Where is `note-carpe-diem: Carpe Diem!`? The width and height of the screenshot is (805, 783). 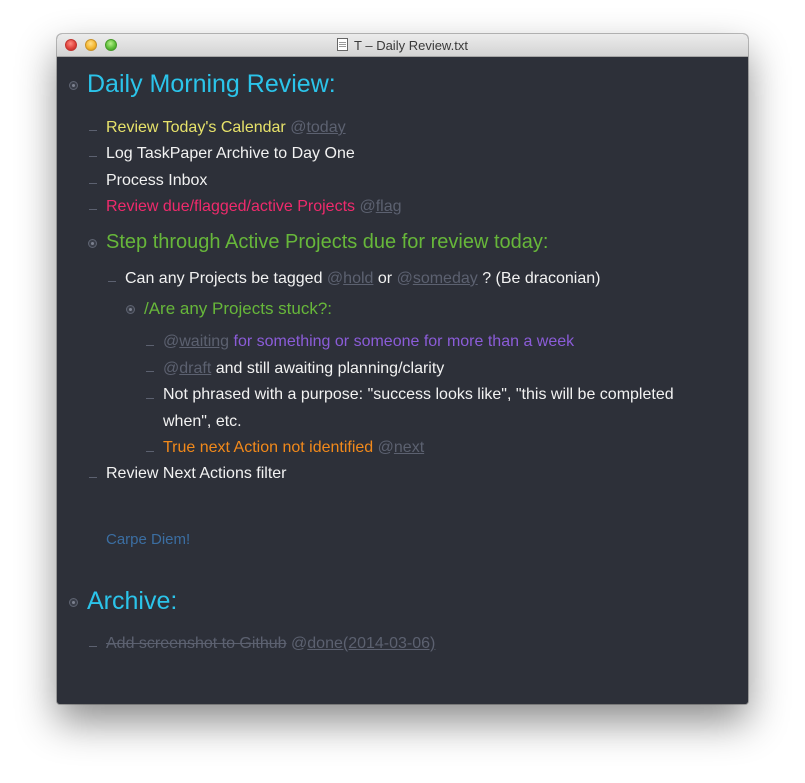
note-carpe-diem: Carpe Diem! is located at coordinates (148, 539).